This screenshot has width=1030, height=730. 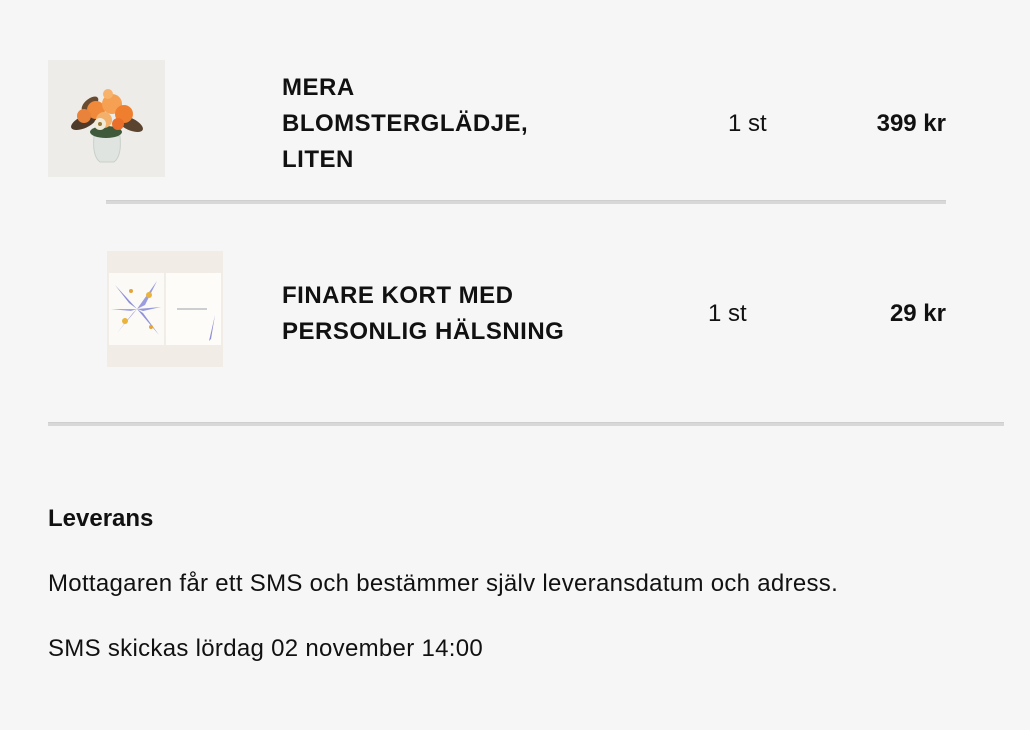 What do you see at coordinates (101, 518) in the screenshot?
I see `delivery-heading: Leverans` at bounding box center [101, 518].